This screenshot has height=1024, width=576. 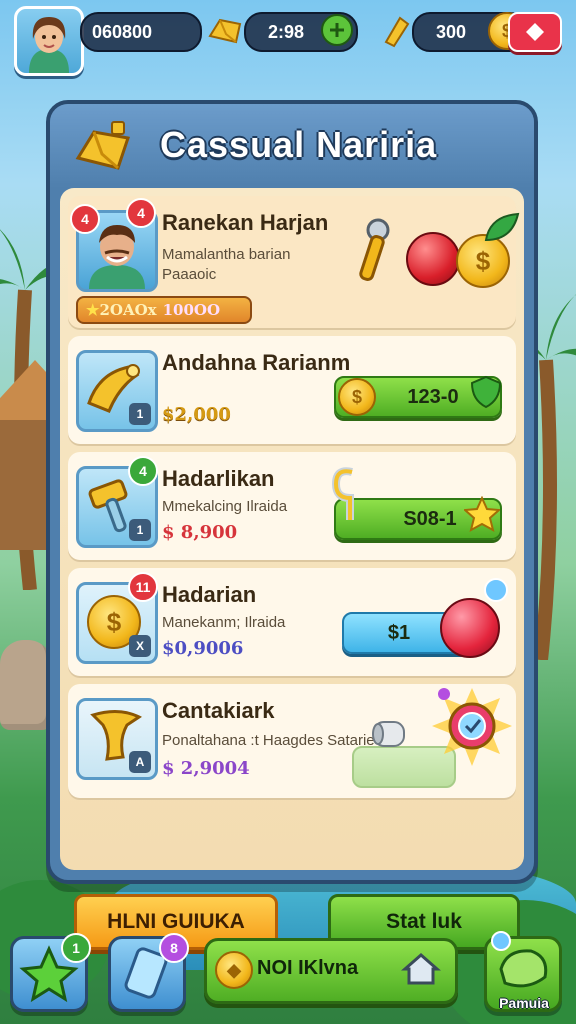 I want to click on item-count: X, so click(x=140, y=646).